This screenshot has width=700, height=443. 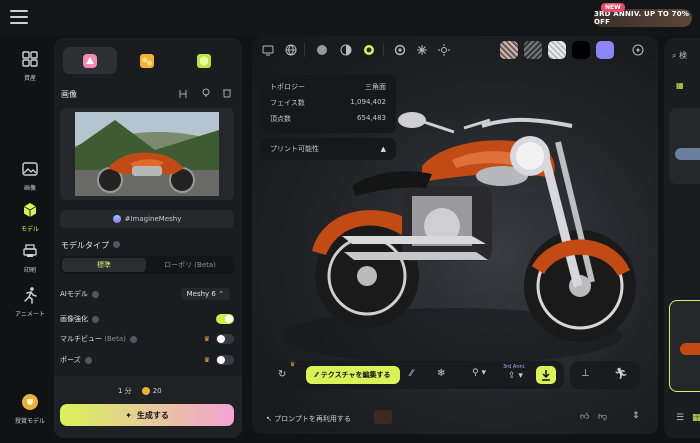 What do you see at coordinates (147, 219) in the screenshot?
I see `hashtag-chip: #ImagineMeshy` at bounding box center [147, 219].